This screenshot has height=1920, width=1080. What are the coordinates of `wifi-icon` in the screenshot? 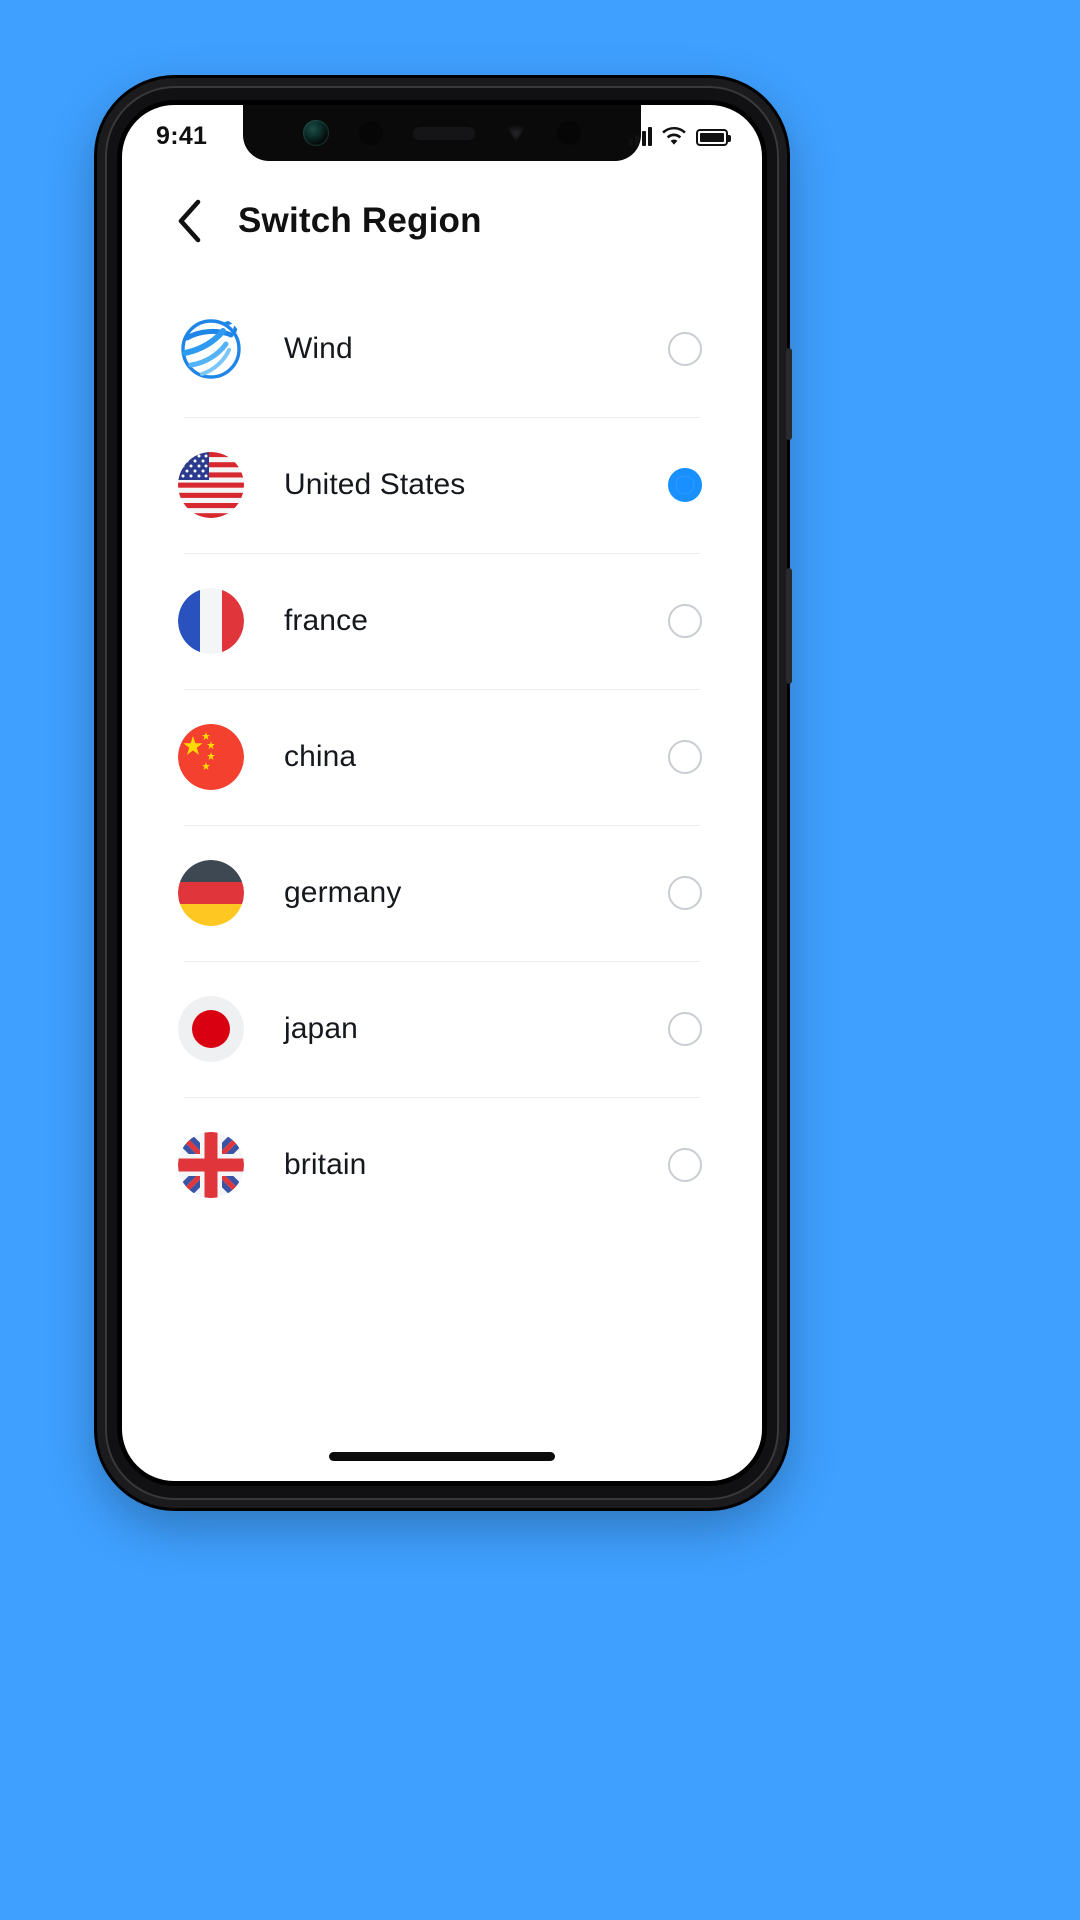 It's located at (674, 136).